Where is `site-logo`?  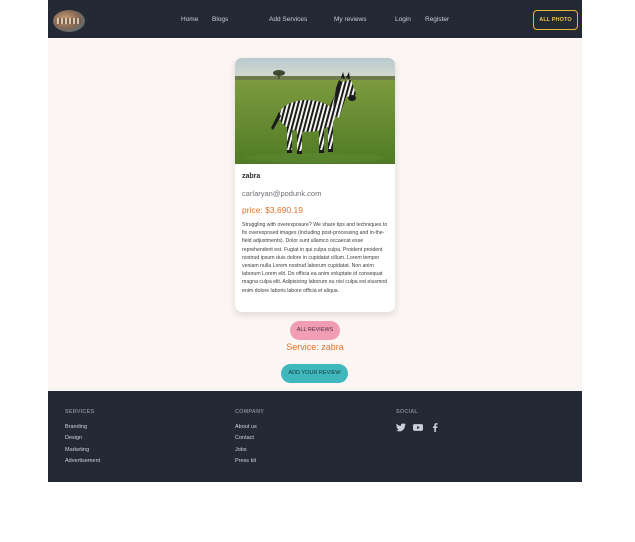 site-logo is located at coordinates (69, 21).